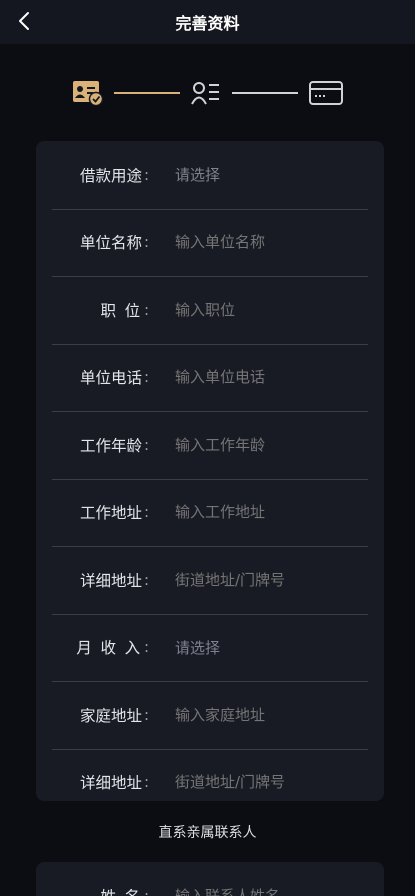 This screenshot has height=896, width=415. I want to click on top-nav-bar: 完善资料, so click(207, 22).